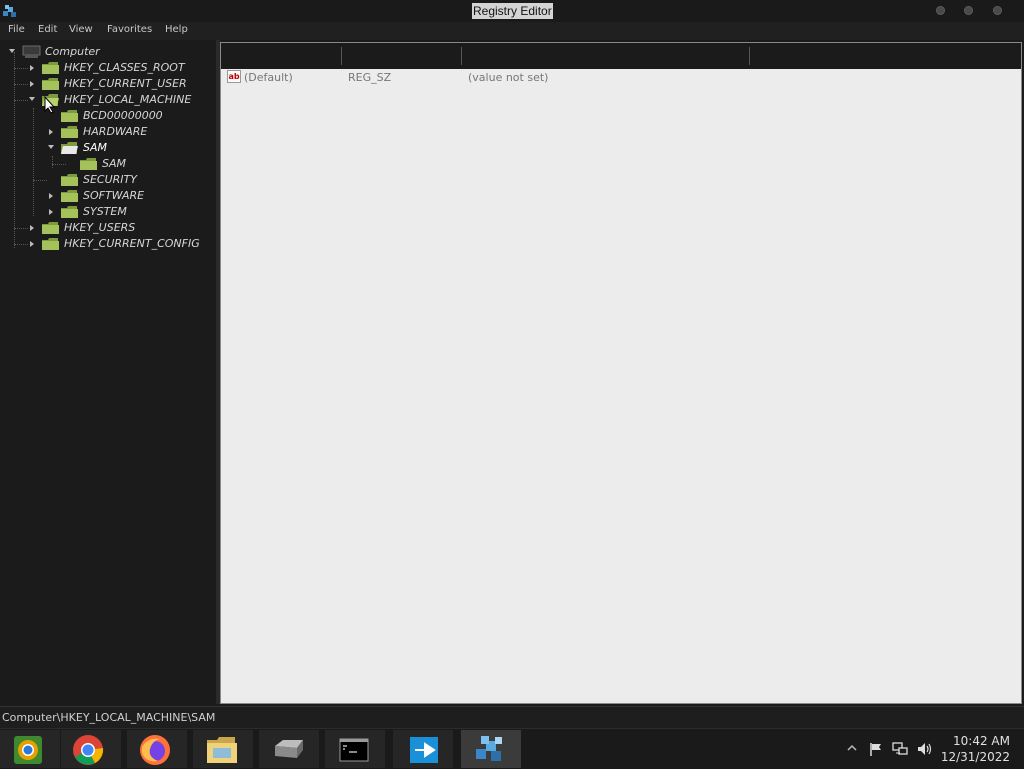  I want to click on taskbar-terminal, so click(355, 749).